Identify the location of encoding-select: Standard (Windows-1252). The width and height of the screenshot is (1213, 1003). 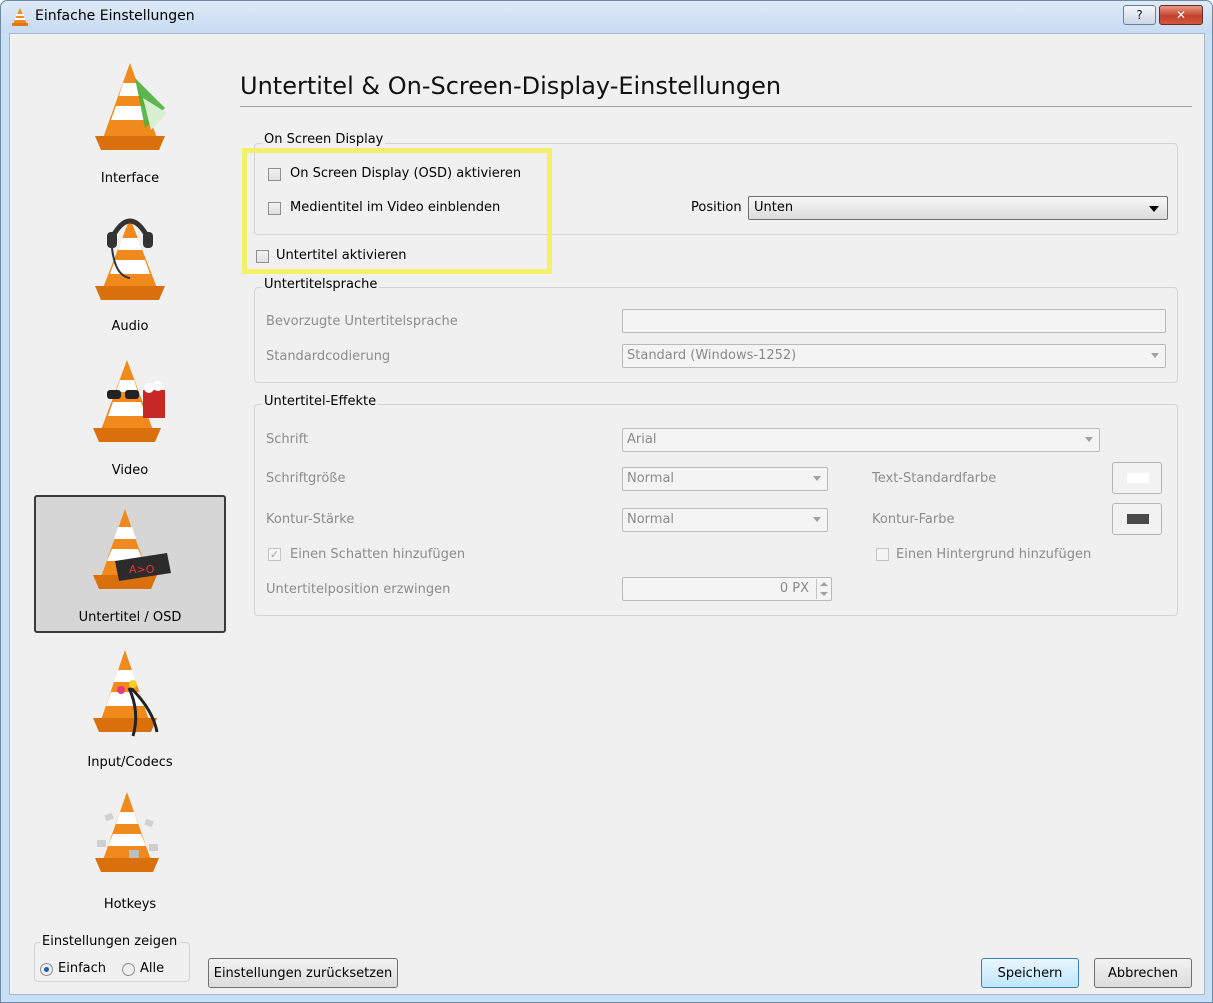
(894, 356).